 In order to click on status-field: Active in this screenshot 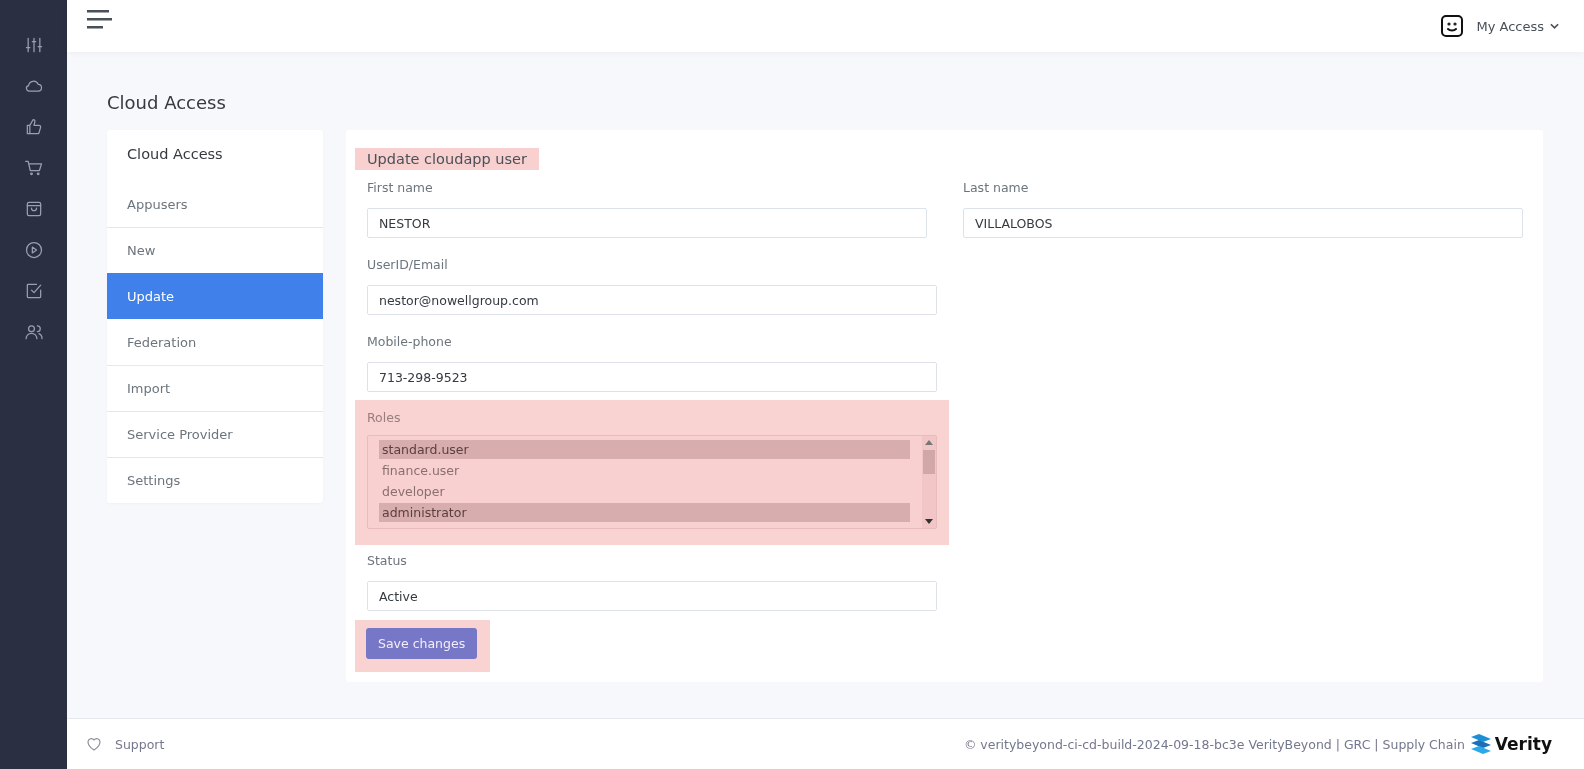, I will do `click(652, 596)`.